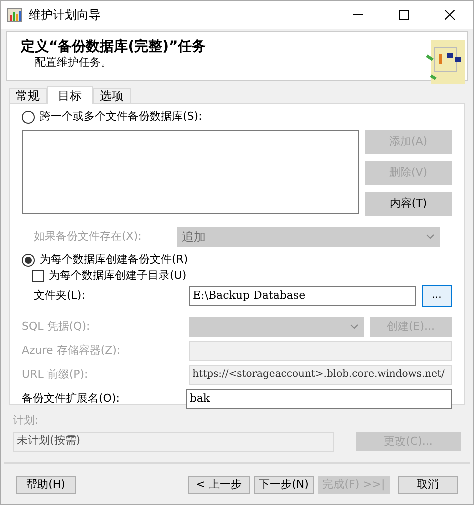  I want to click on footer-button: 帮助(H), so click(46, 485).